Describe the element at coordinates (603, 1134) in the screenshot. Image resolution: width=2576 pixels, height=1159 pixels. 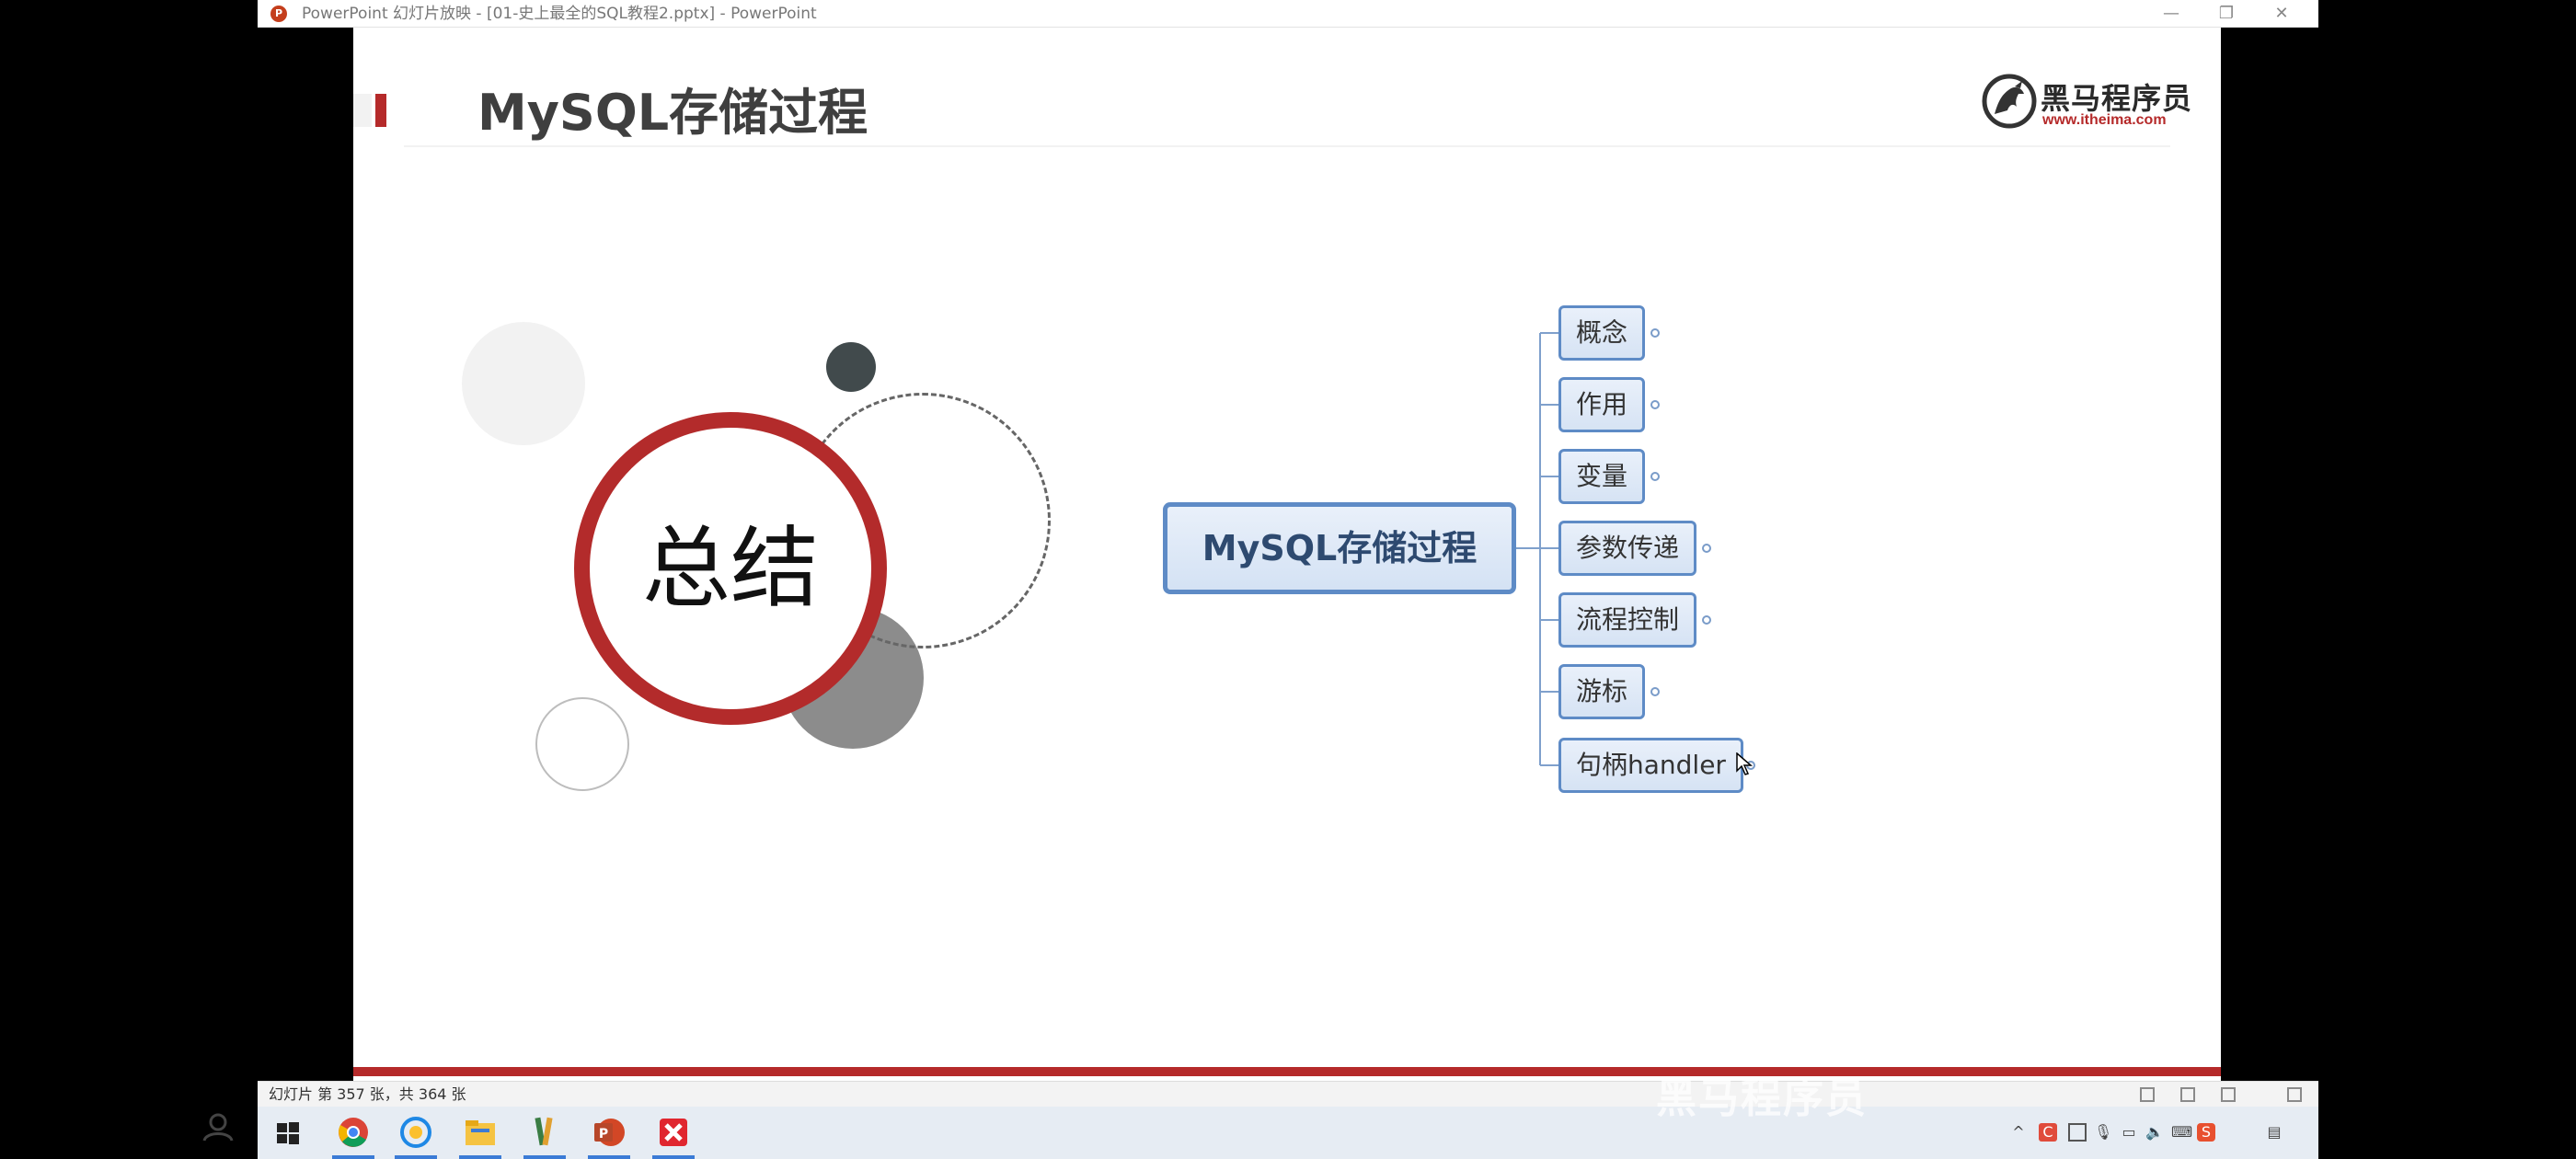
I see `svg-text: P` at that location.